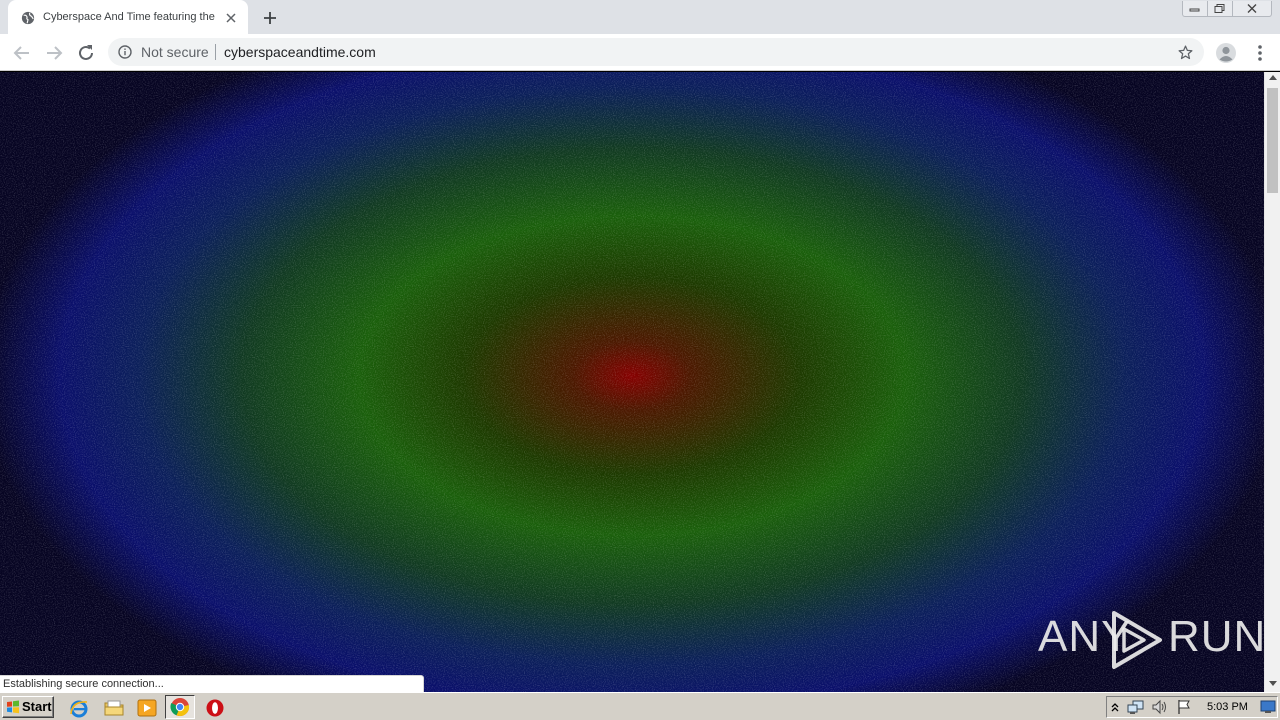 This screenshot has height=720, width=1280. I want to click on taskbar-chrome-button, so click(180, 707).